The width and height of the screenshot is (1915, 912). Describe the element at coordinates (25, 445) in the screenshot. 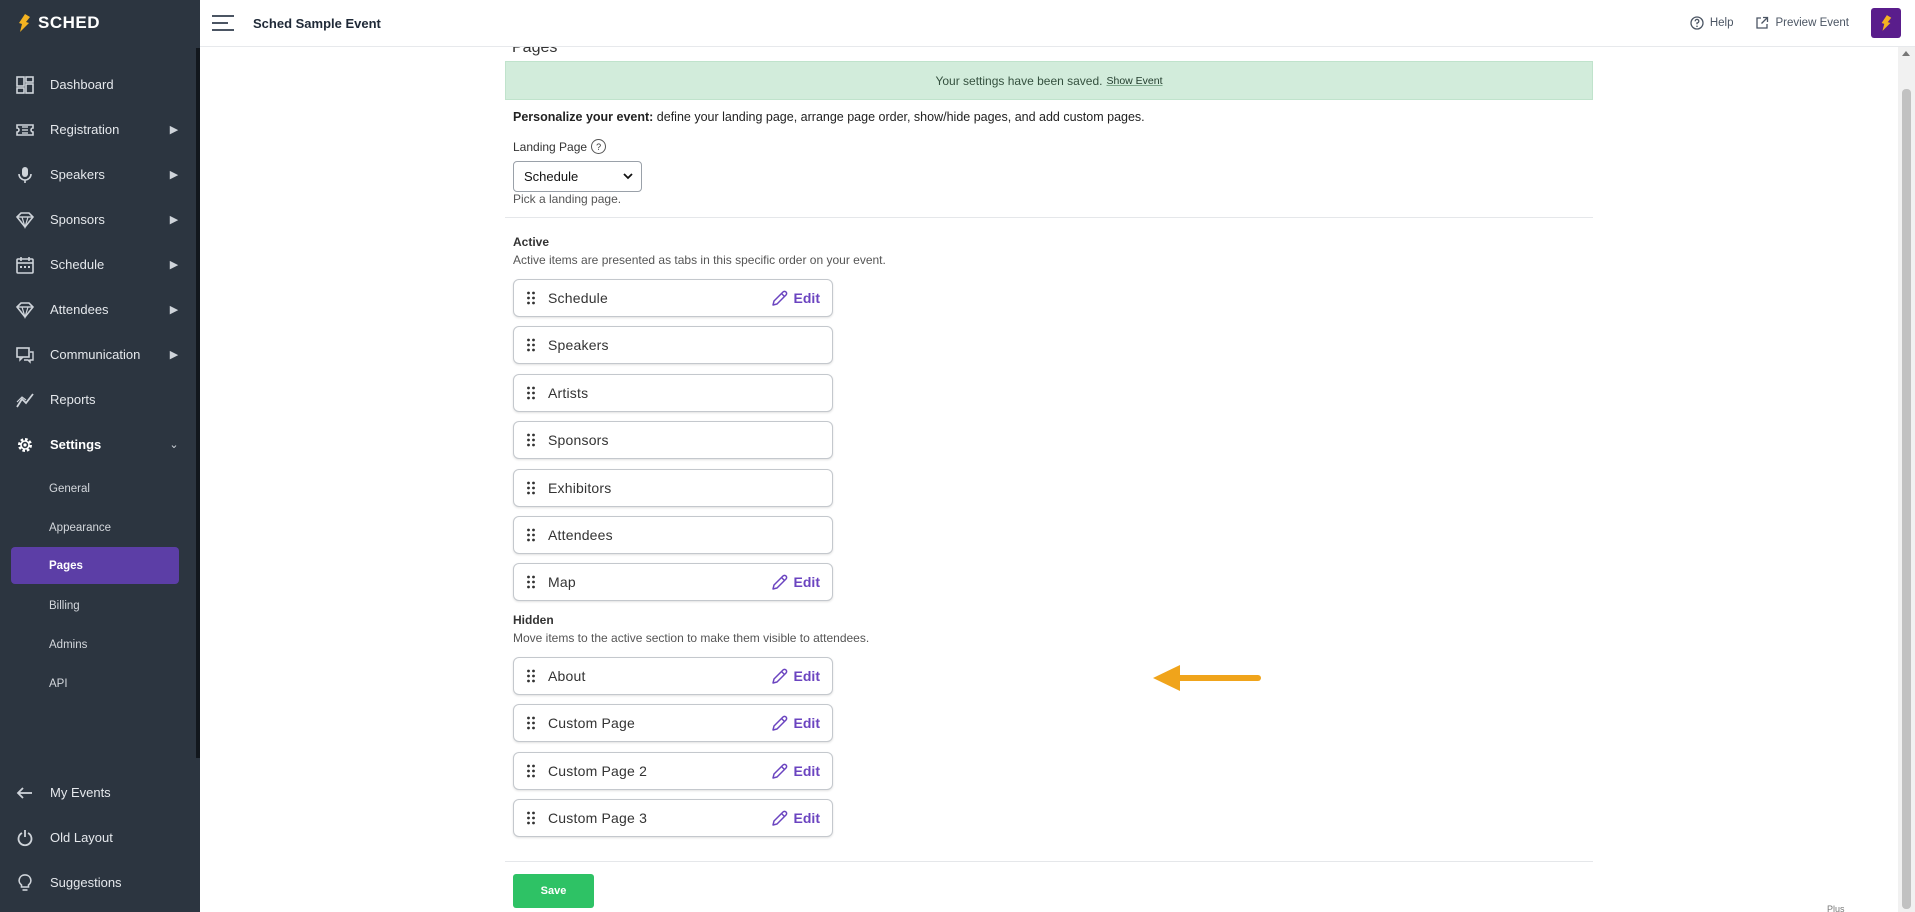

I see `gear-icon` at that location.